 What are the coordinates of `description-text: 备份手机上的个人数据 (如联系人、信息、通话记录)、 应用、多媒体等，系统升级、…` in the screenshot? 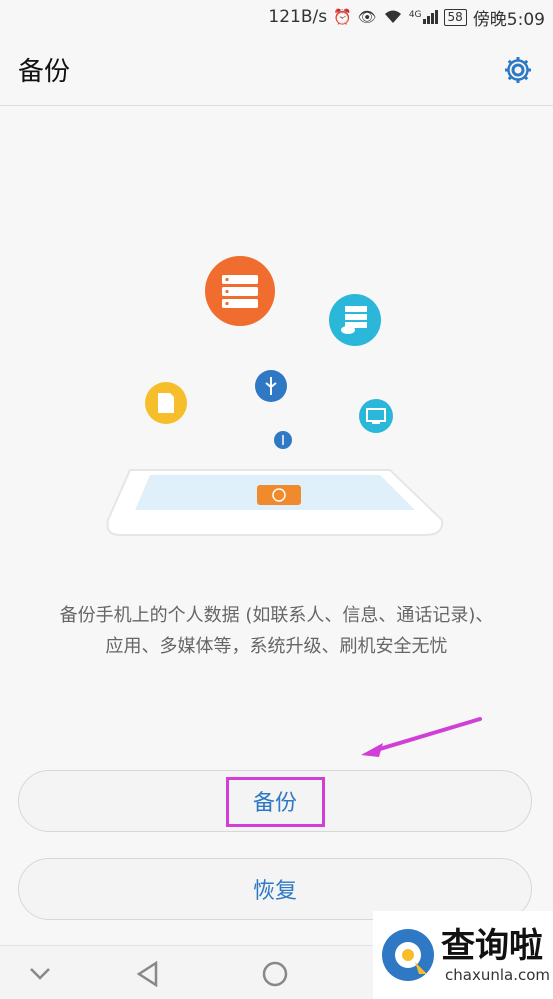 It's located at (276, 631).